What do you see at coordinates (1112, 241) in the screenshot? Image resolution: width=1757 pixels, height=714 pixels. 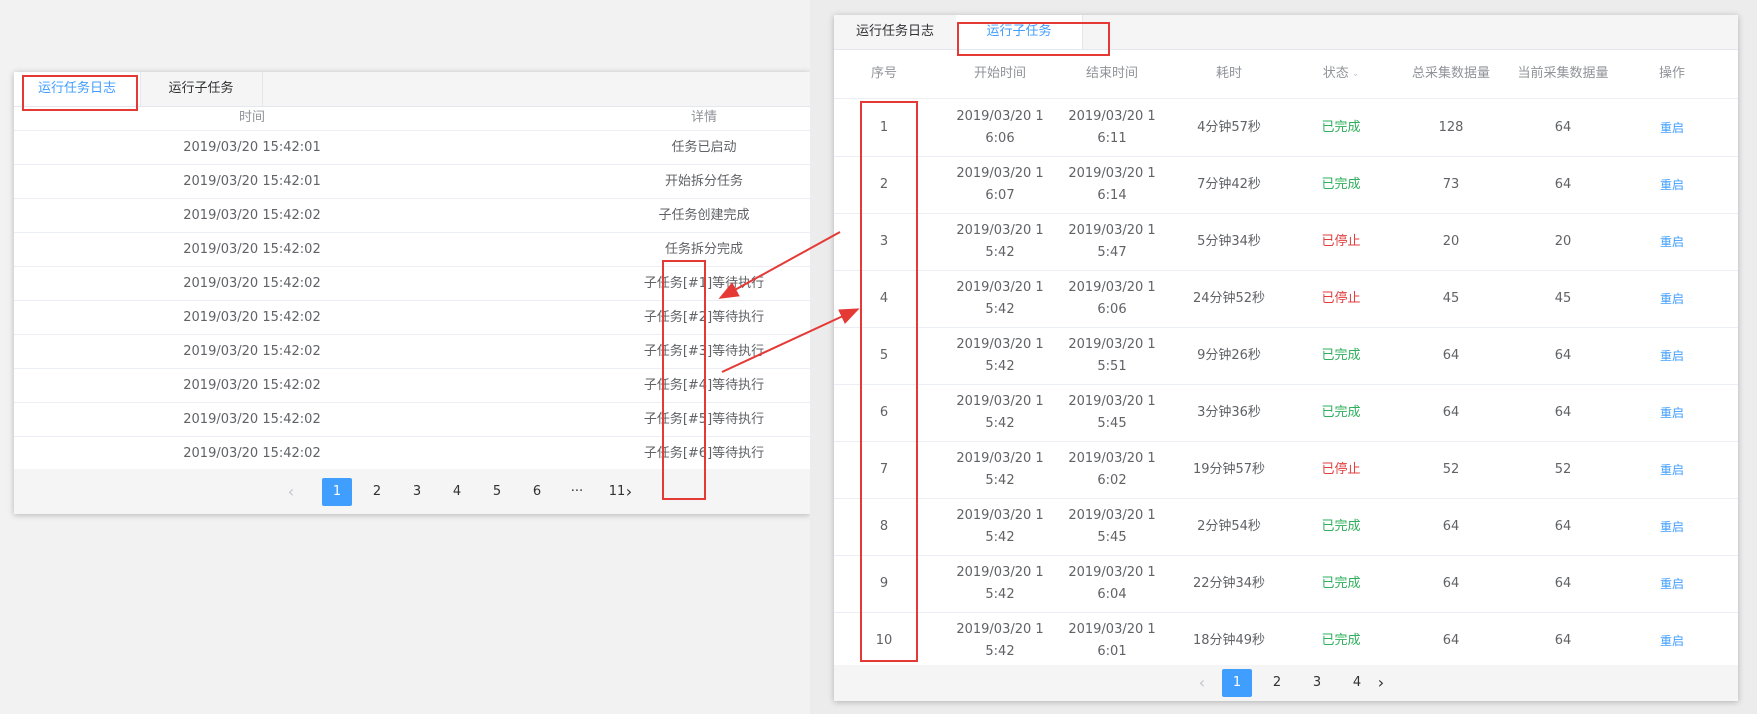 I see `row-end-time: 2019/03/20 15:47` at bounding box center [1112, 241].